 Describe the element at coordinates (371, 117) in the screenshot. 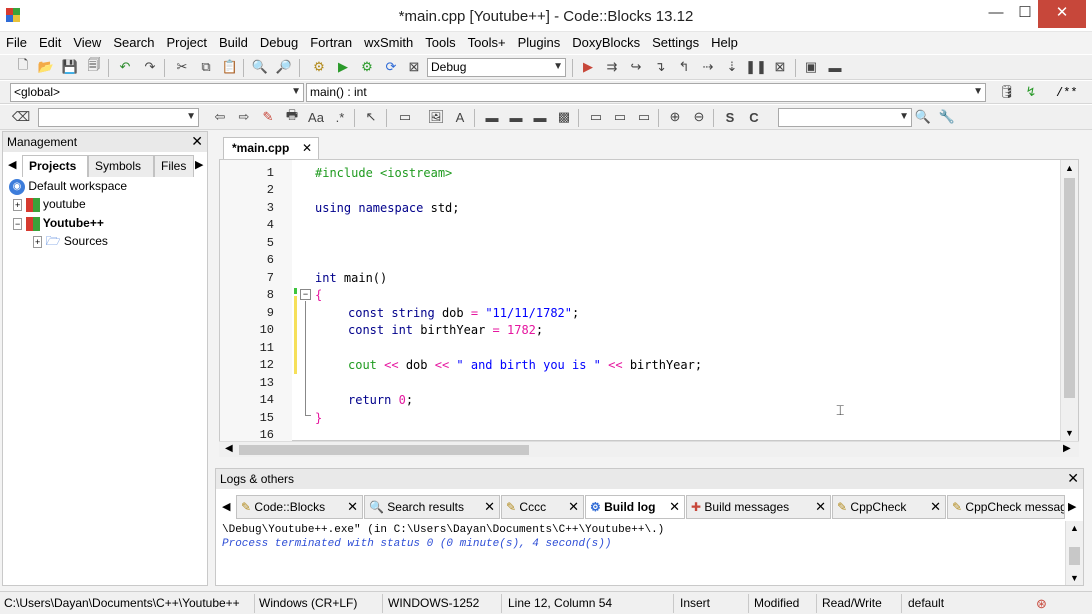

I see `pointer-icon: ↖` at that location.